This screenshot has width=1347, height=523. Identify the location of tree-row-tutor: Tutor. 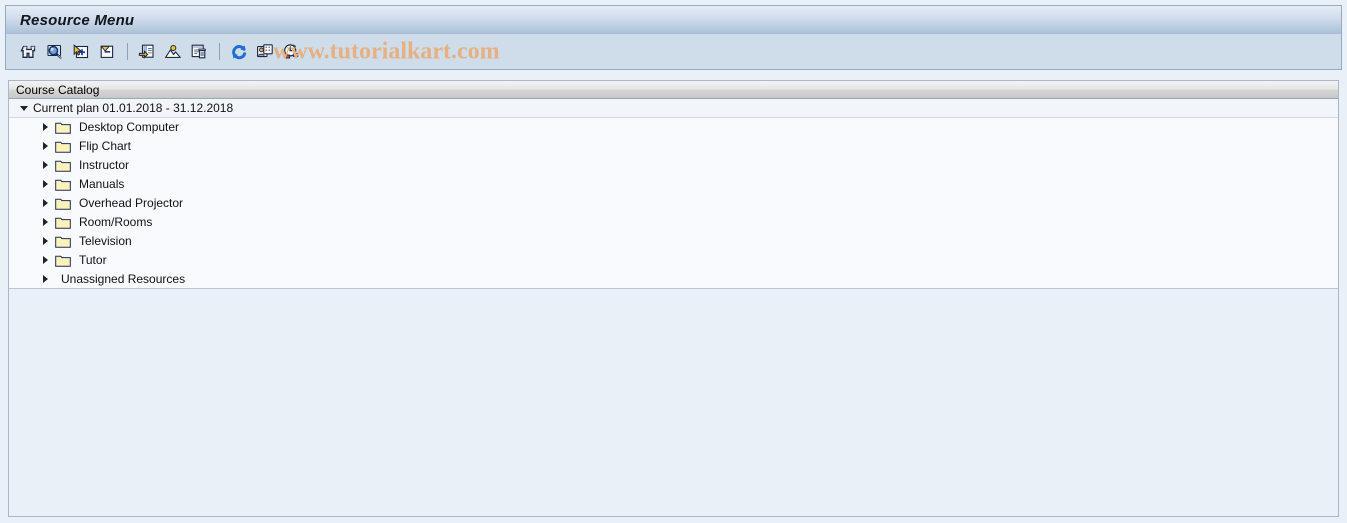
(673, 260).